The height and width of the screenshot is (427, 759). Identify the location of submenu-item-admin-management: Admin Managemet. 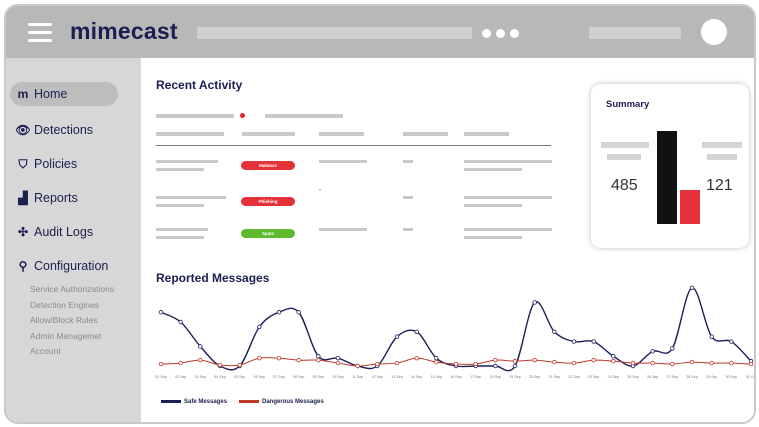
(72, 337).